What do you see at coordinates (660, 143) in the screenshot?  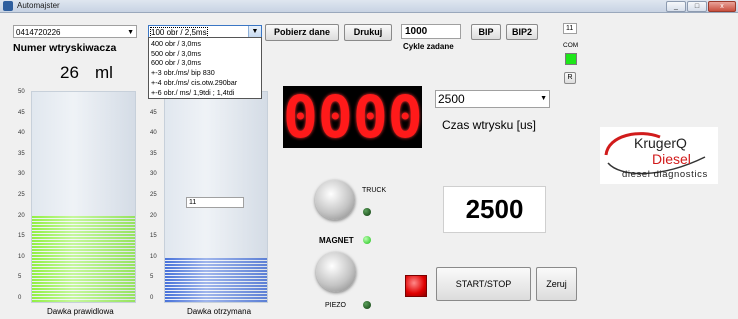 I see `logo-line1: KrugerQ` at bounding box center [660, 143].